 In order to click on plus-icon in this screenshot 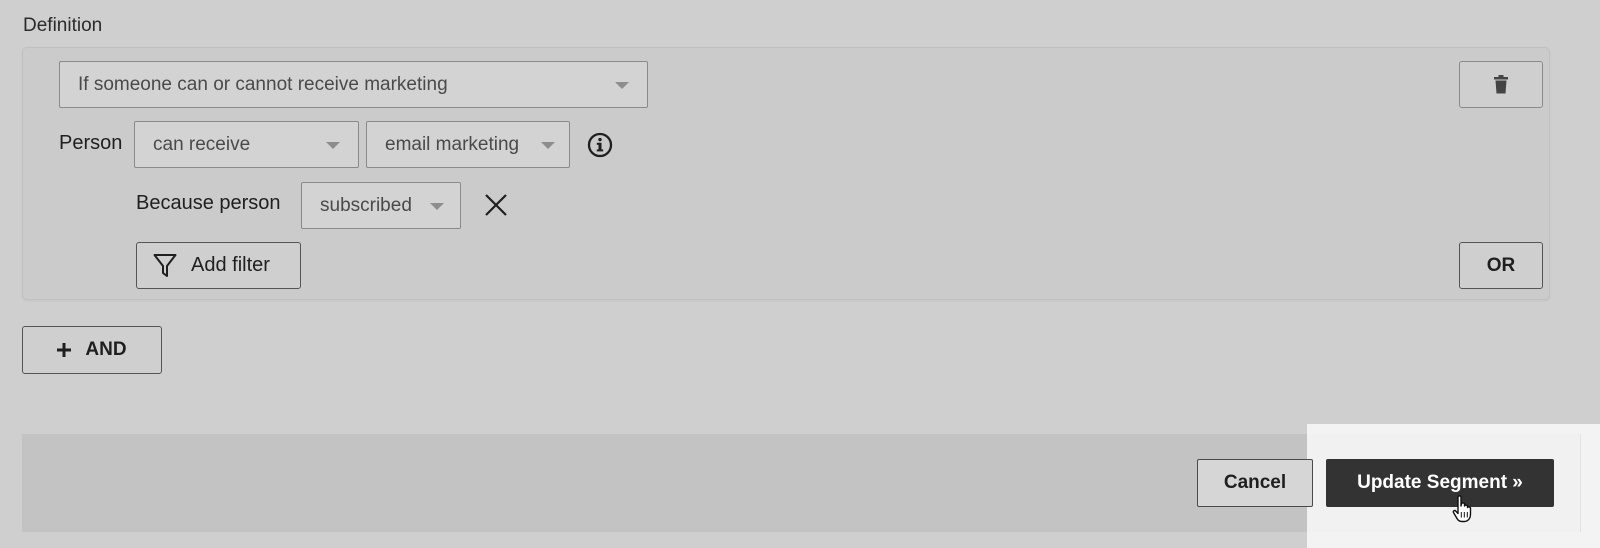, I will do `click(64, 350)`.